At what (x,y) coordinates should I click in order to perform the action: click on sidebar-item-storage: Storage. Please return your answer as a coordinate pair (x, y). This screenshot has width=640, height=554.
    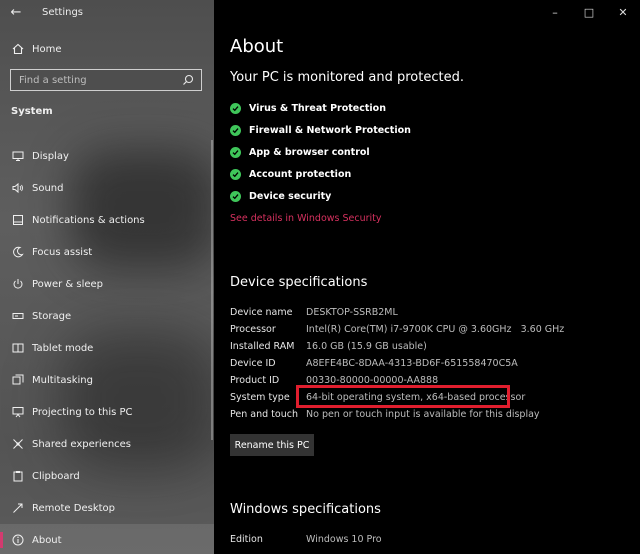
    Looking at the image, I should click on (107, 316).